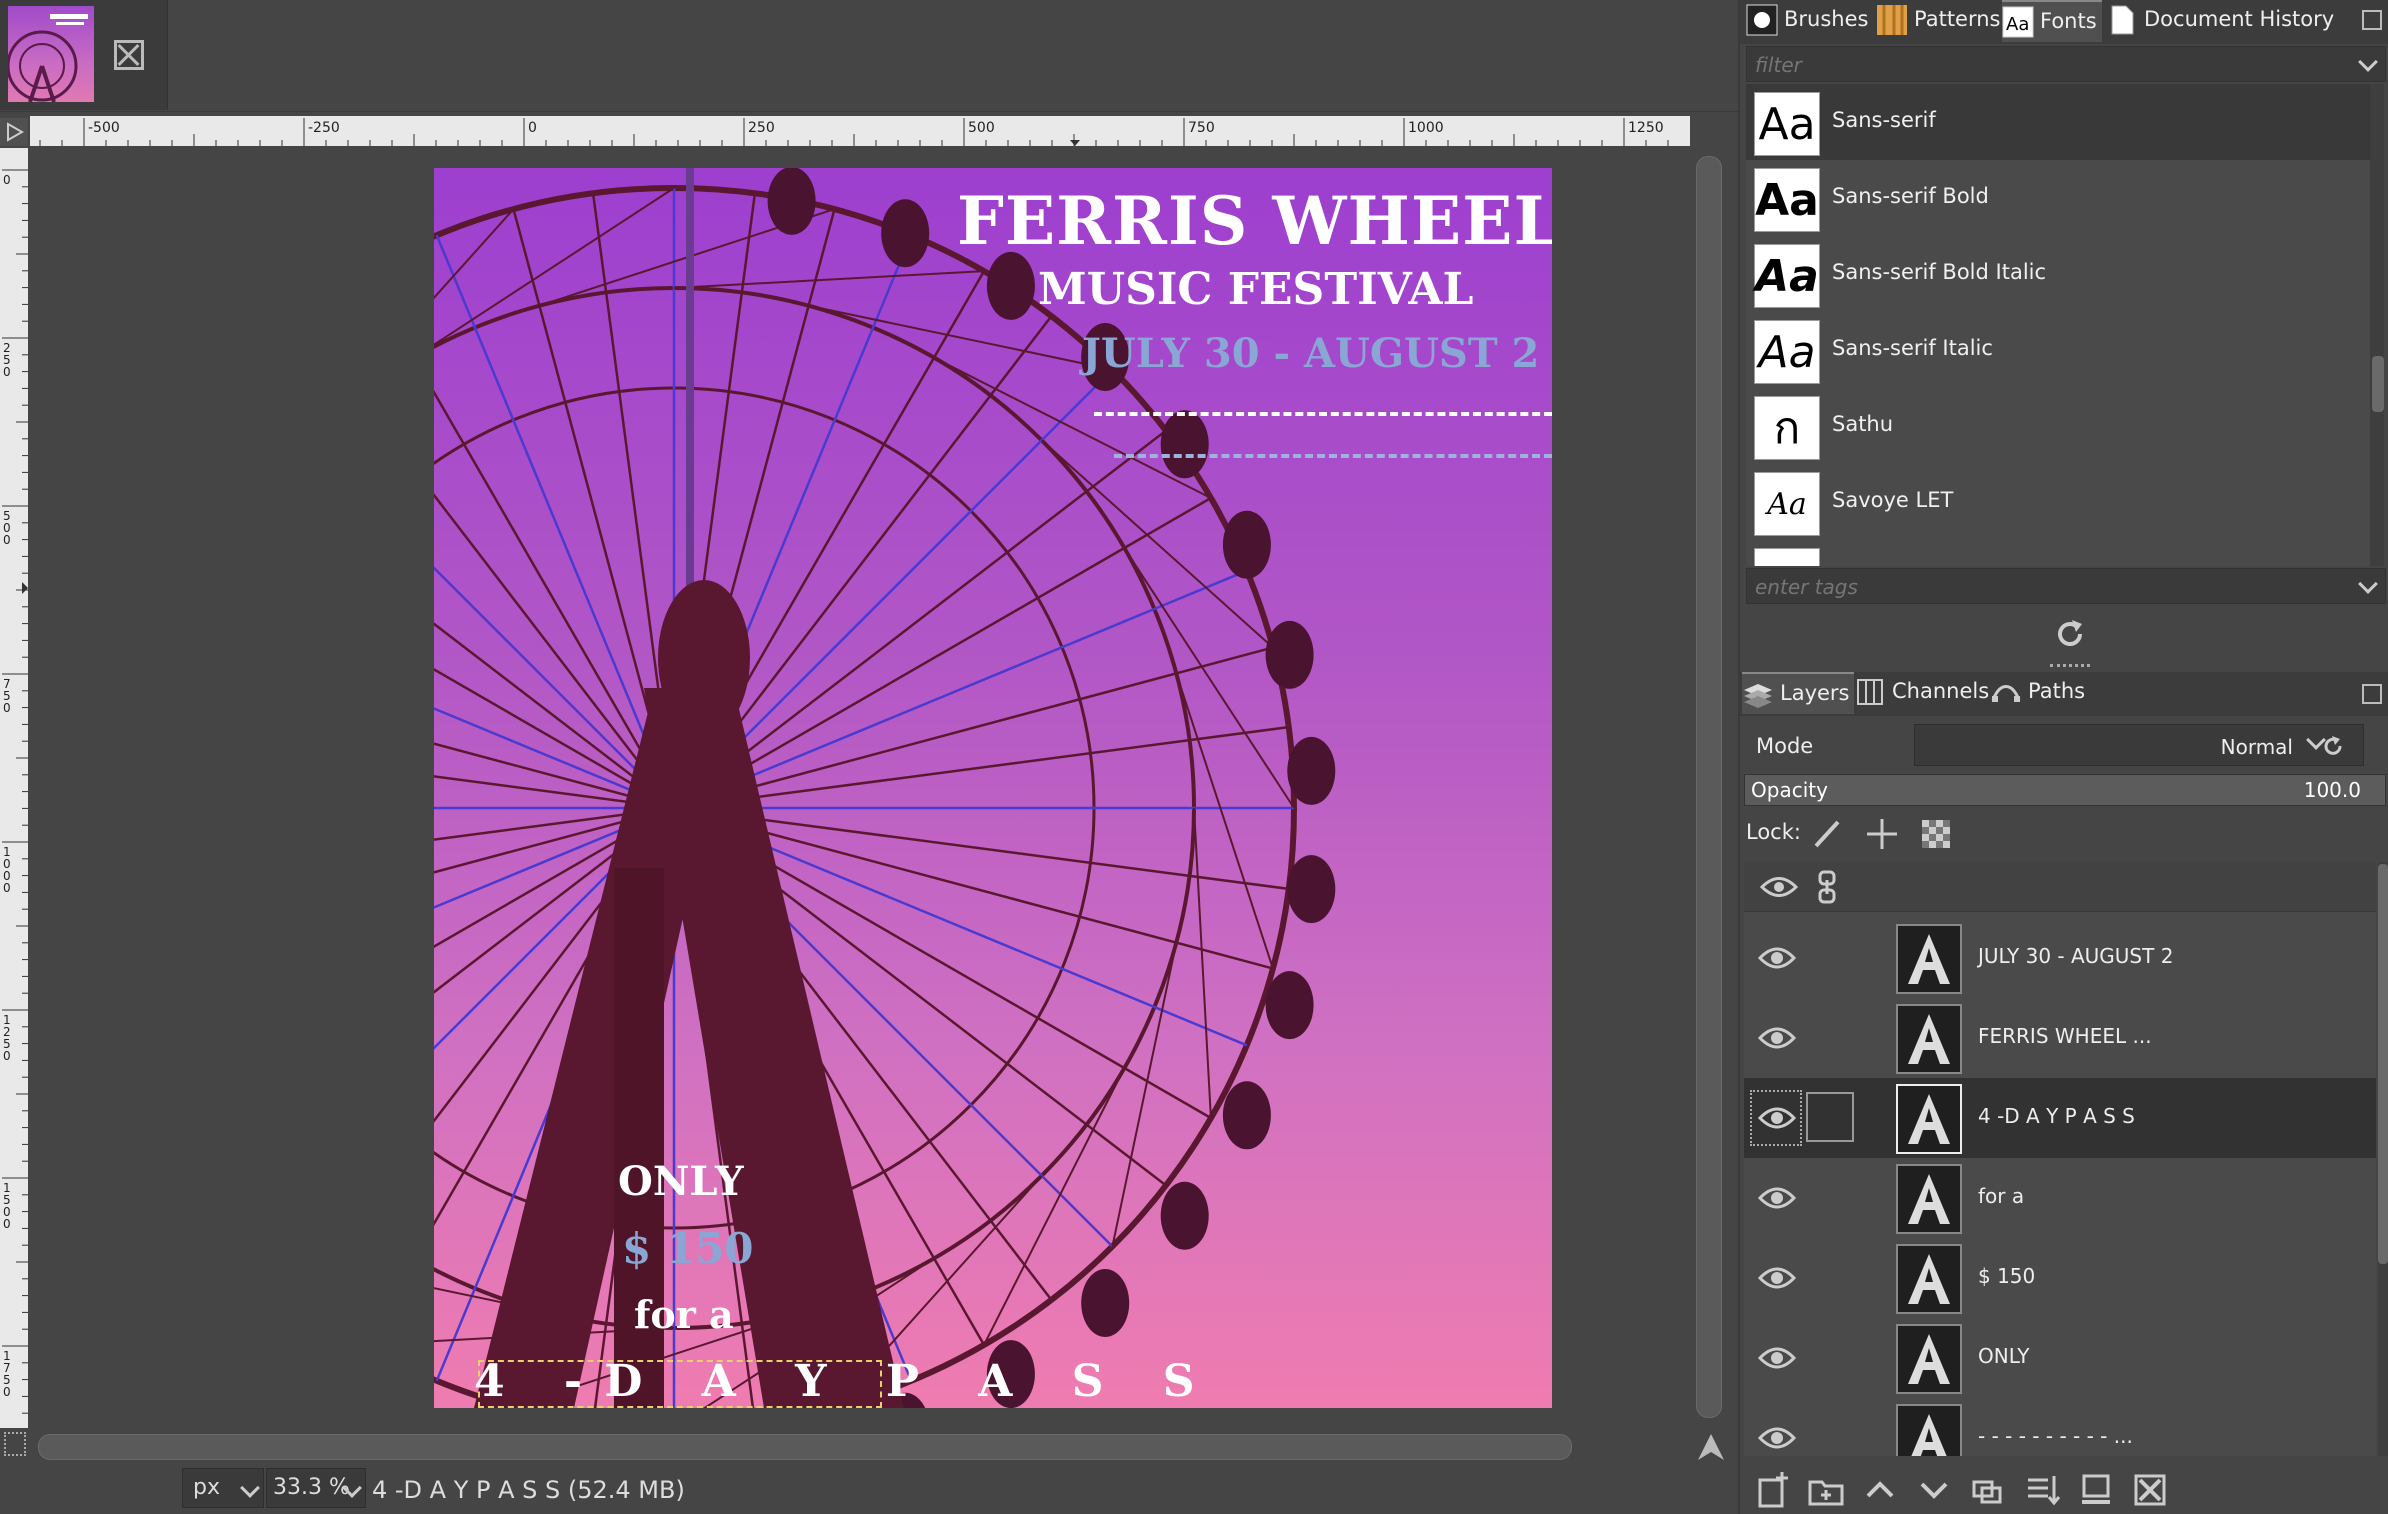  I want to click on delete-layer-icon, so click(2150, 1490).